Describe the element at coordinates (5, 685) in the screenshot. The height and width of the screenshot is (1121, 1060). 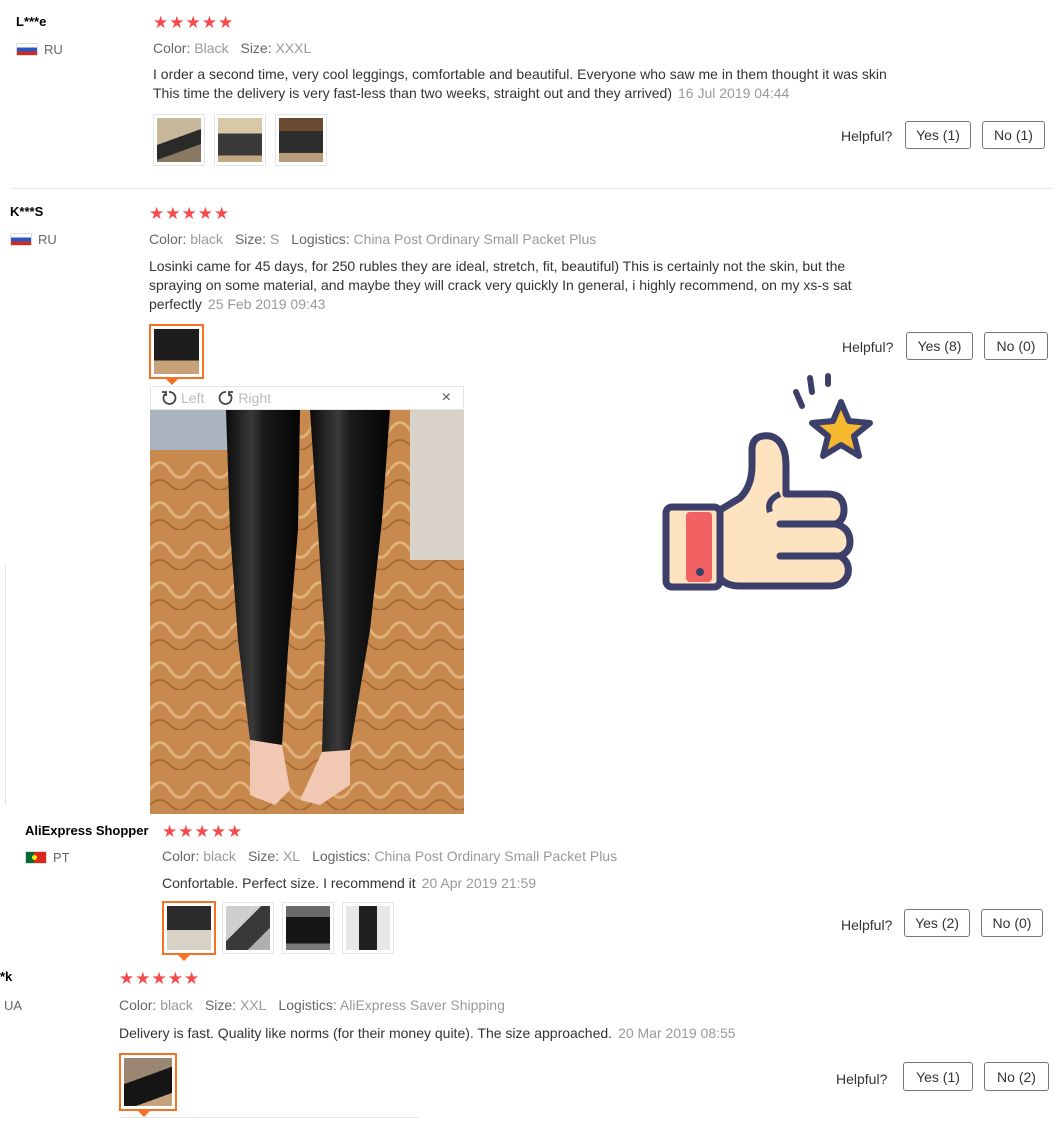
I see `panel-edge` at that location.